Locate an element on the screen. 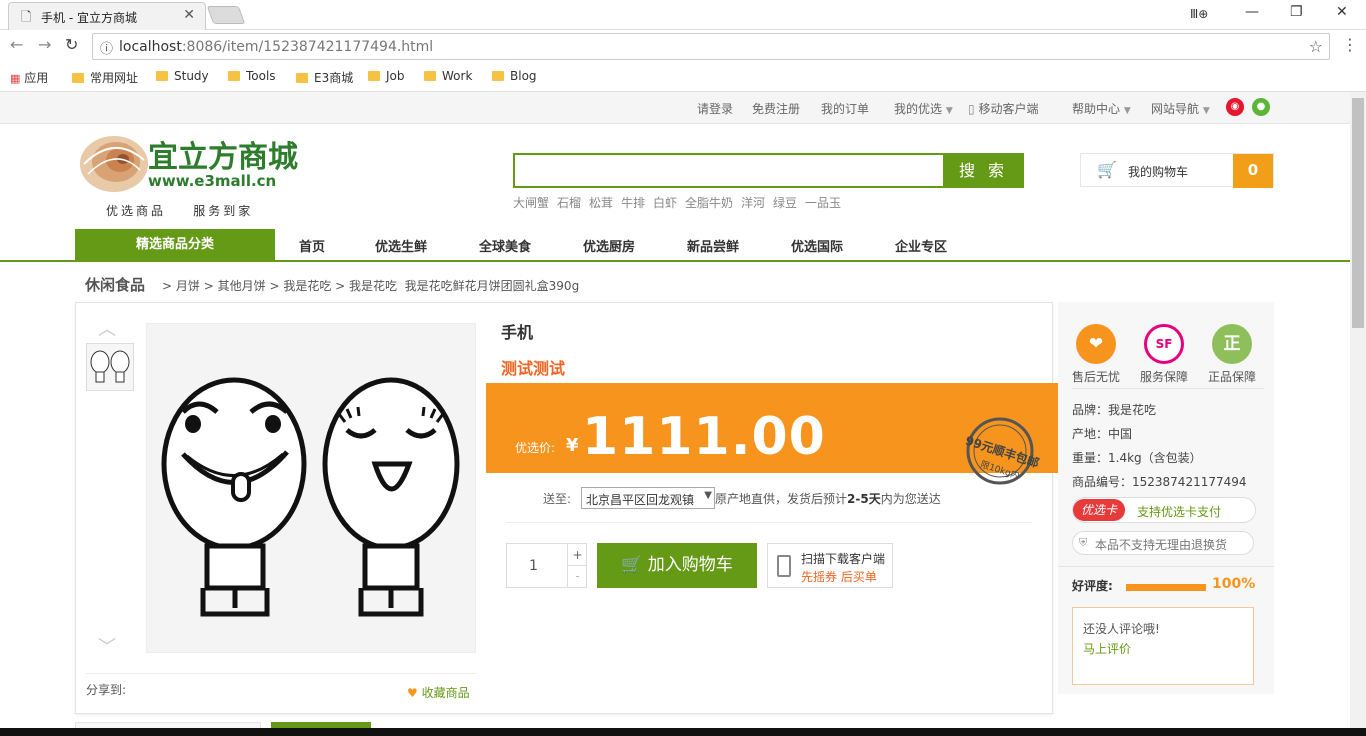 This screenshot has width=1366, height=736. rating-label: 好评度: is located at coordinates (1092, 586).